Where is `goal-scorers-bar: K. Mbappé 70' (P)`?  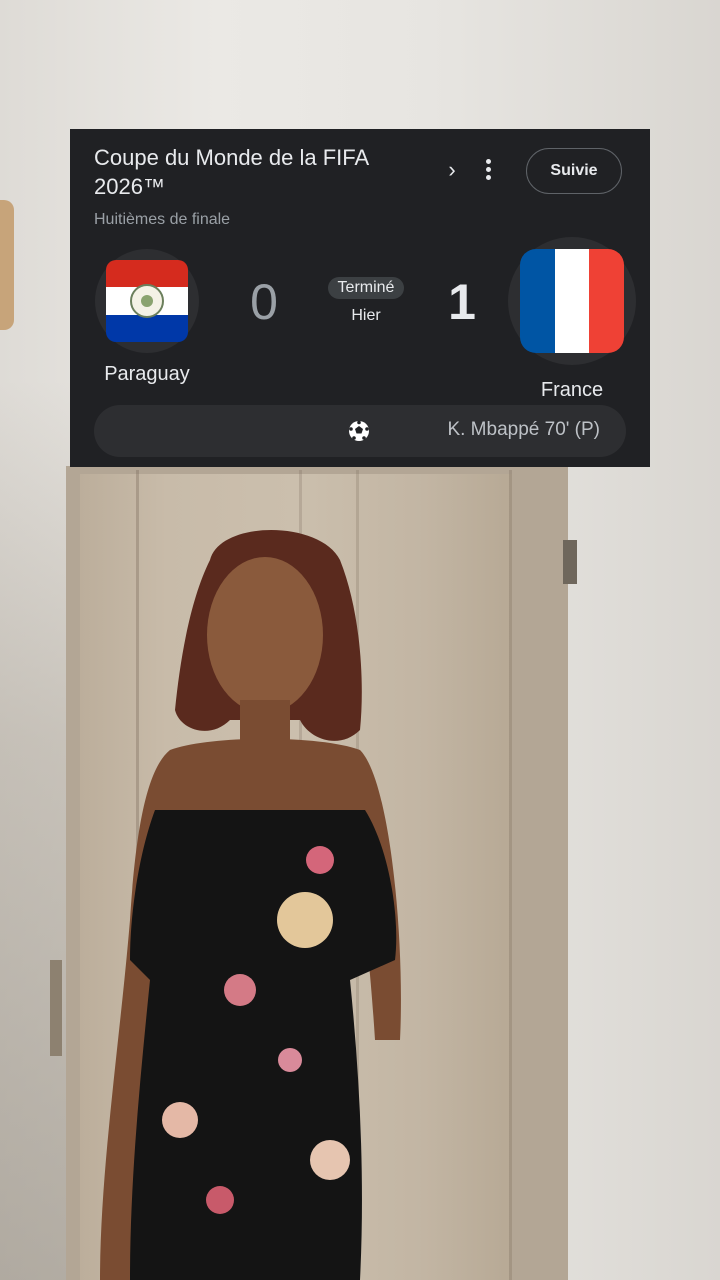 goal-scorers-bar: K. Mbappé 70' (P) is located at coordinates (360, 431).